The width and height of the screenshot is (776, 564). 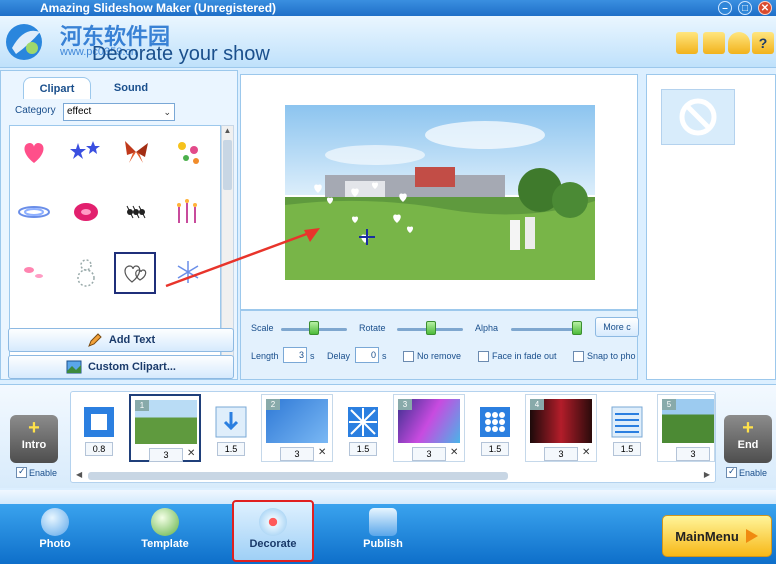 What do you see at coordinates (34, 212) in the screenshot?
I see `clipart-ripple` at bounding box center [34, 212].